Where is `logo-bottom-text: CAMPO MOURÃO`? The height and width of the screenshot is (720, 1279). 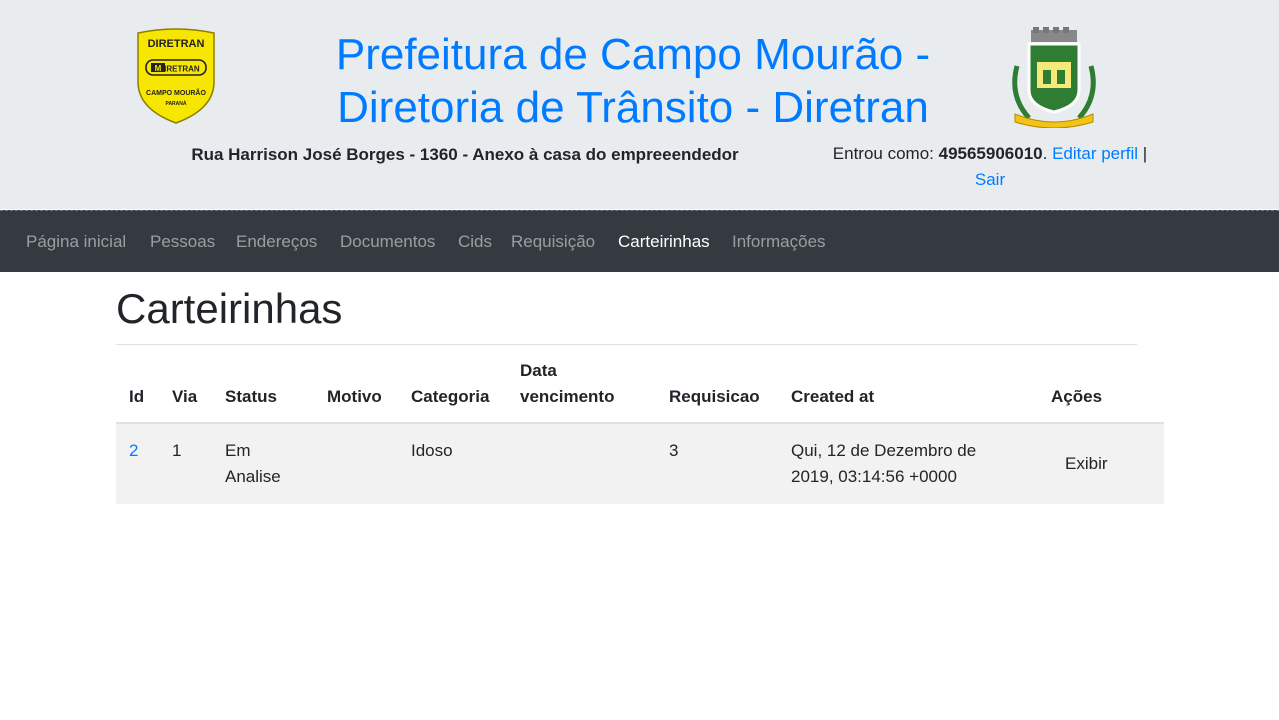
logo-bottom-text: CAMPO MOURÃO is located at coordinates (176, 92).